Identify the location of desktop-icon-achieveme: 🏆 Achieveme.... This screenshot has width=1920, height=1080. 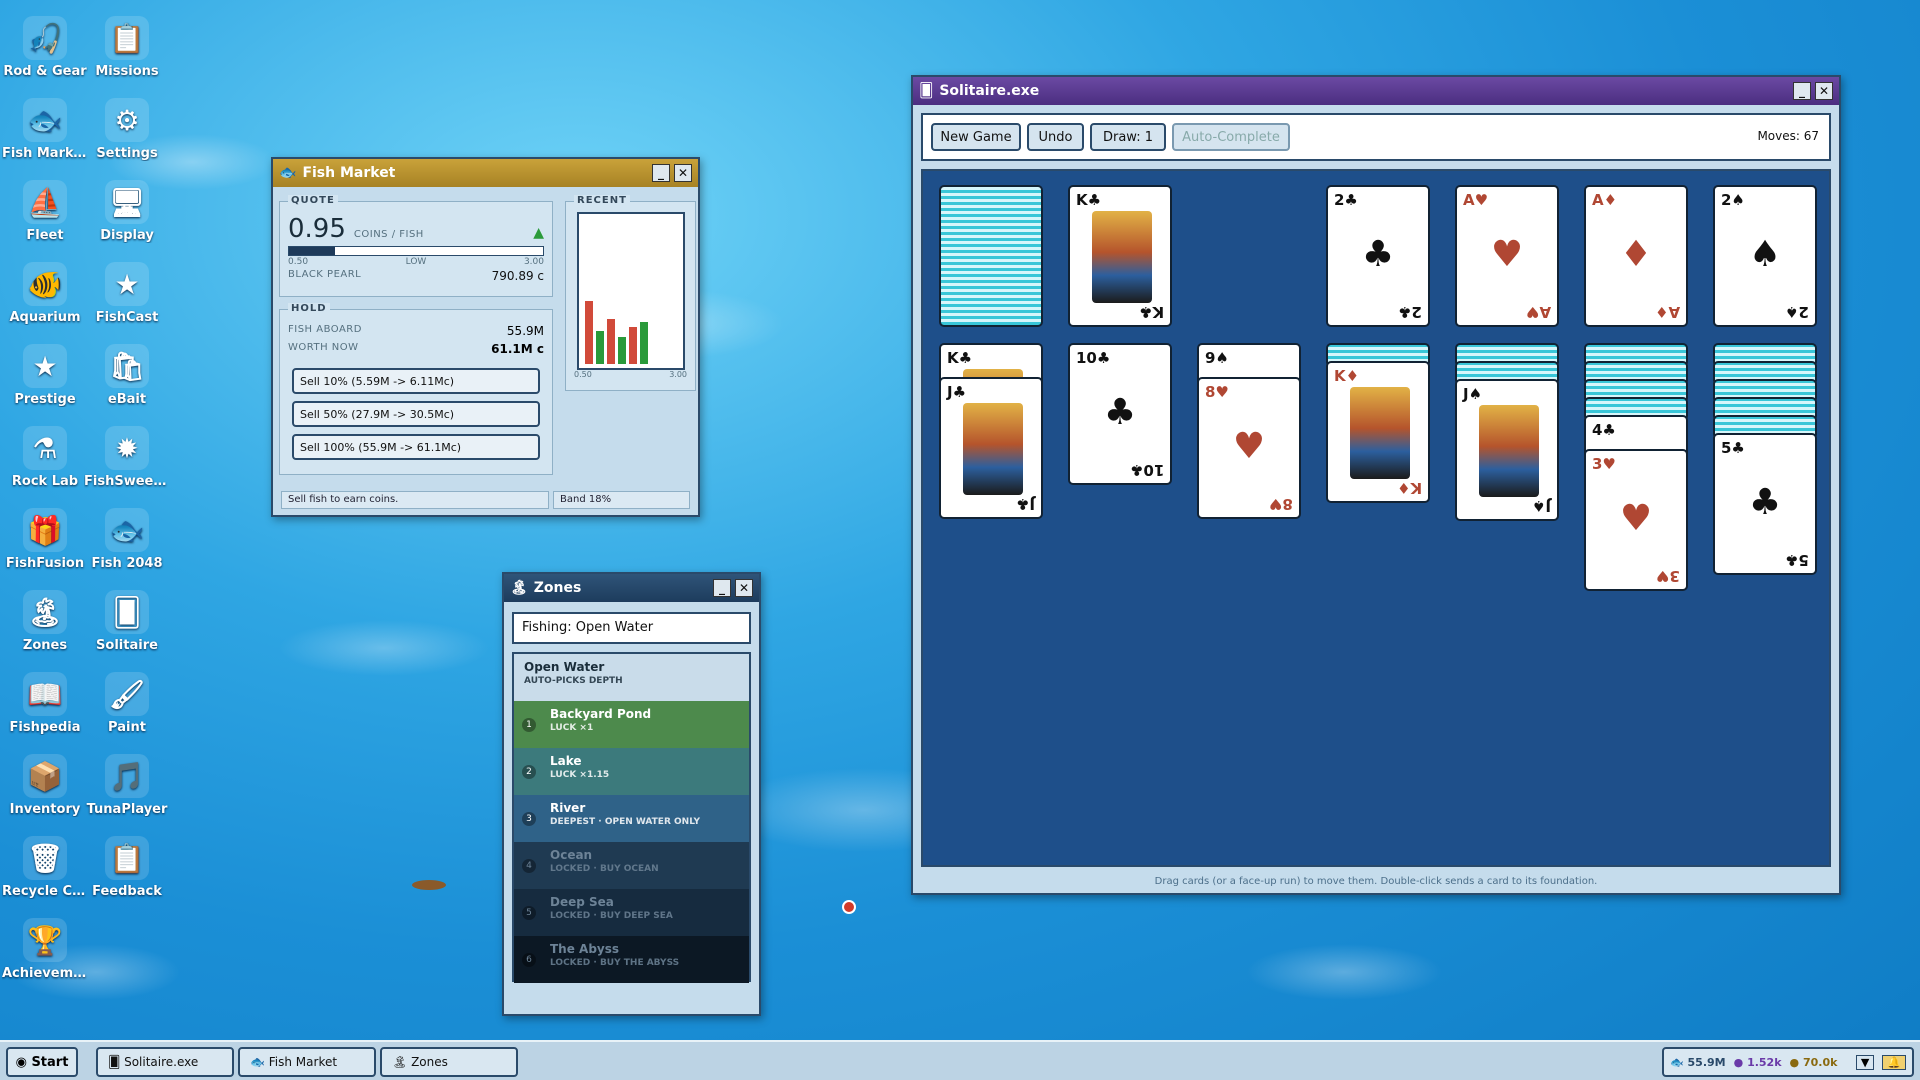
(45, 949).